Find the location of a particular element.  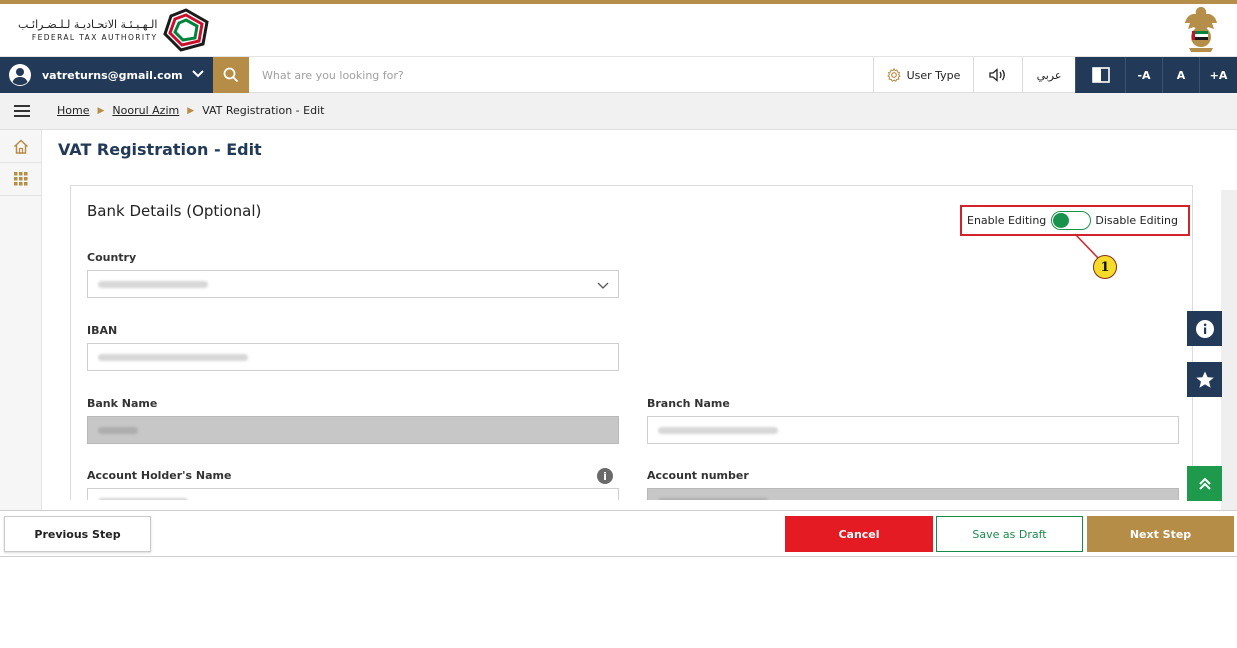

user-email: vatreturns@gmail.com is located at coordinates (112, 75).